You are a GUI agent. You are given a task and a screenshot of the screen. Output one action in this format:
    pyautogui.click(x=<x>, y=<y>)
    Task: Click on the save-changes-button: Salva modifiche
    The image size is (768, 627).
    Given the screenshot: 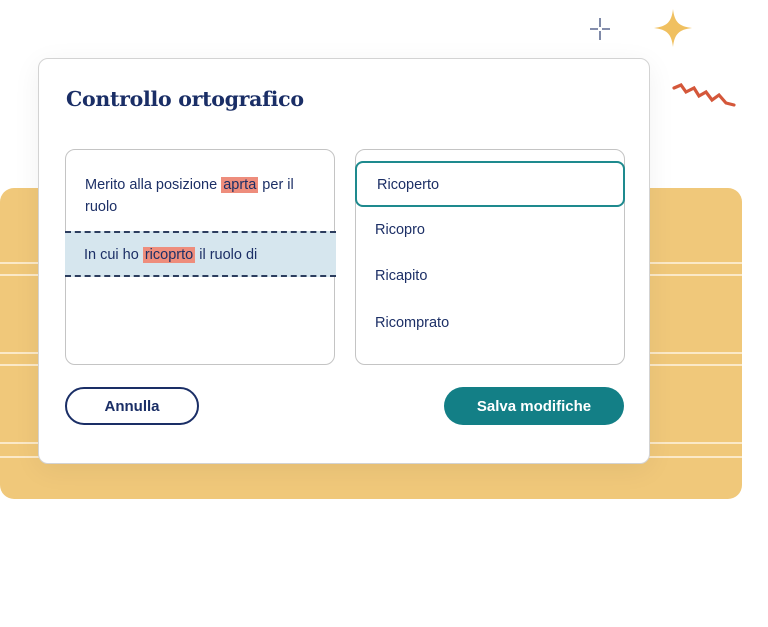 What is the action you would take?
    pyautogui.click(x=534, y=406)
    